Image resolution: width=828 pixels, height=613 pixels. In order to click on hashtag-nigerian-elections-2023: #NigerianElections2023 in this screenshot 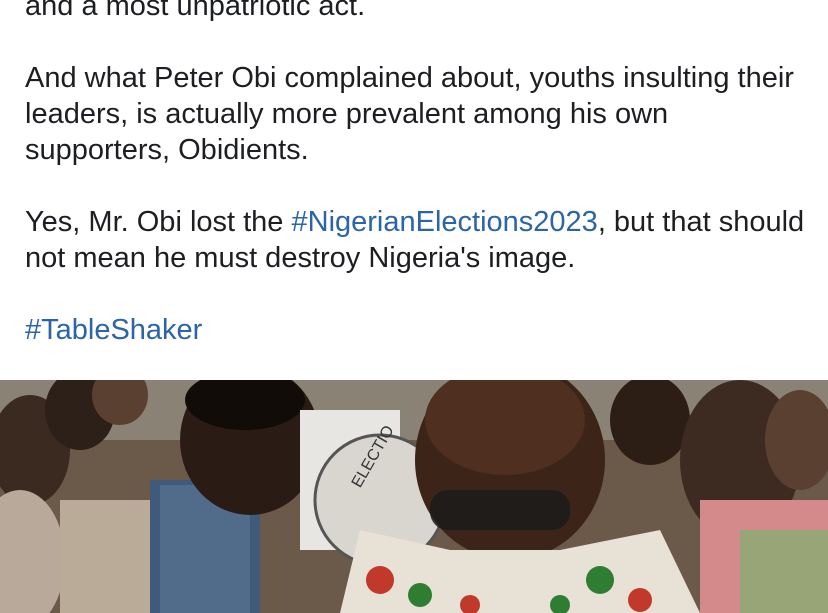, I will do `click(445, 222)`.